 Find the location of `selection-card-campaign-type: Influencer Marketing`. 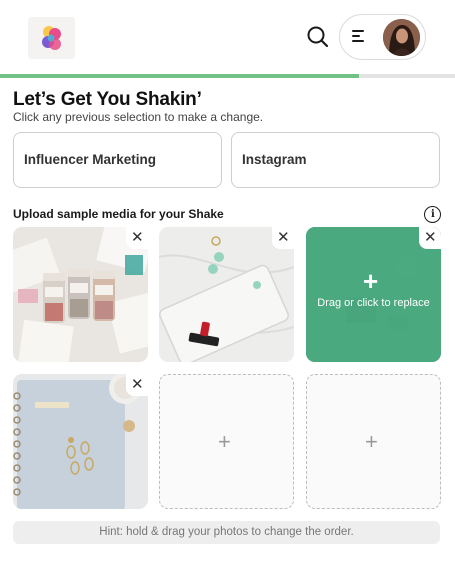

selection-card-campaign-type: Influencer Marketing is located at coordinates (117, 160).